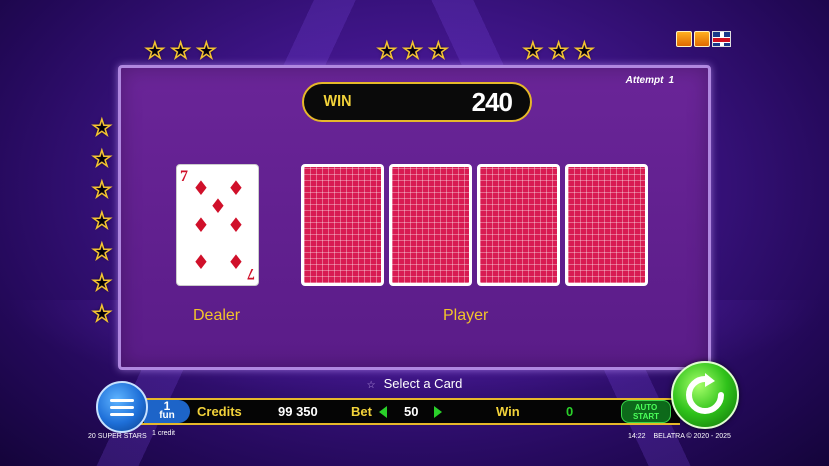 The width and height of the screenshot is (829, 466). What do you see at coordinates (508, 411) in the screenshot?
I see `win-label-bar: Win` at bounding box center [508, 411].